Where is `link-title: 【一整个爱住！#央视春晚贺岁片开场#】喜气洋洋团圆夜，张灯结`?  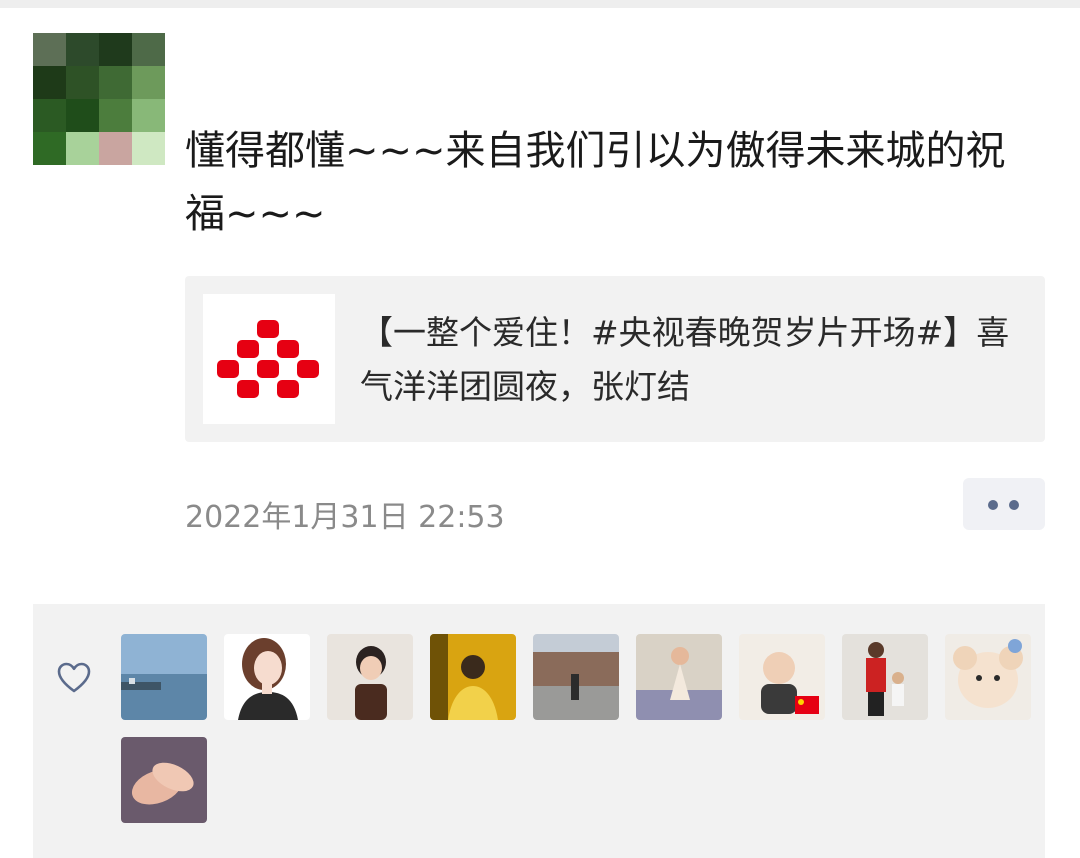 link-title: 【一整个爱住！#央视春晚贺岁片开场#】喜气洋洋团圆夜，张灯结 is located at coordinates (685, 359).